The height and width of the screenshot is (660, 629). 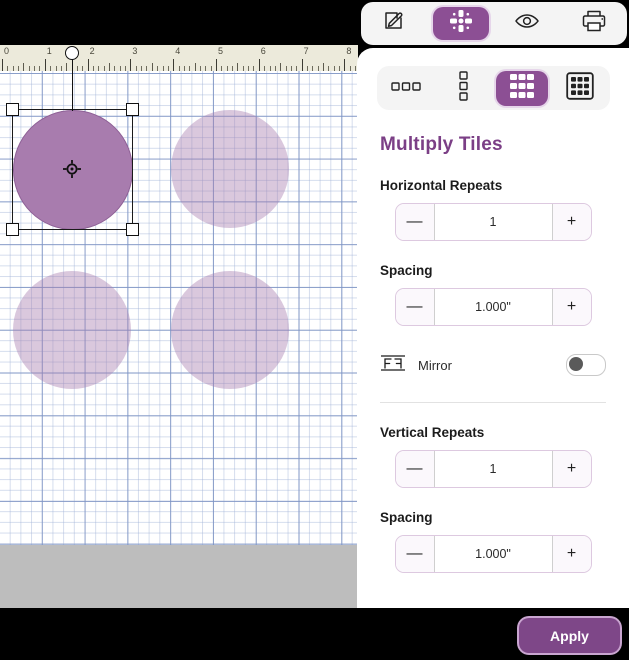 What do you see at coordinates (569, 635) in the screenshot?
I see `apply-button: Apply` at bounding box center [569, 635].